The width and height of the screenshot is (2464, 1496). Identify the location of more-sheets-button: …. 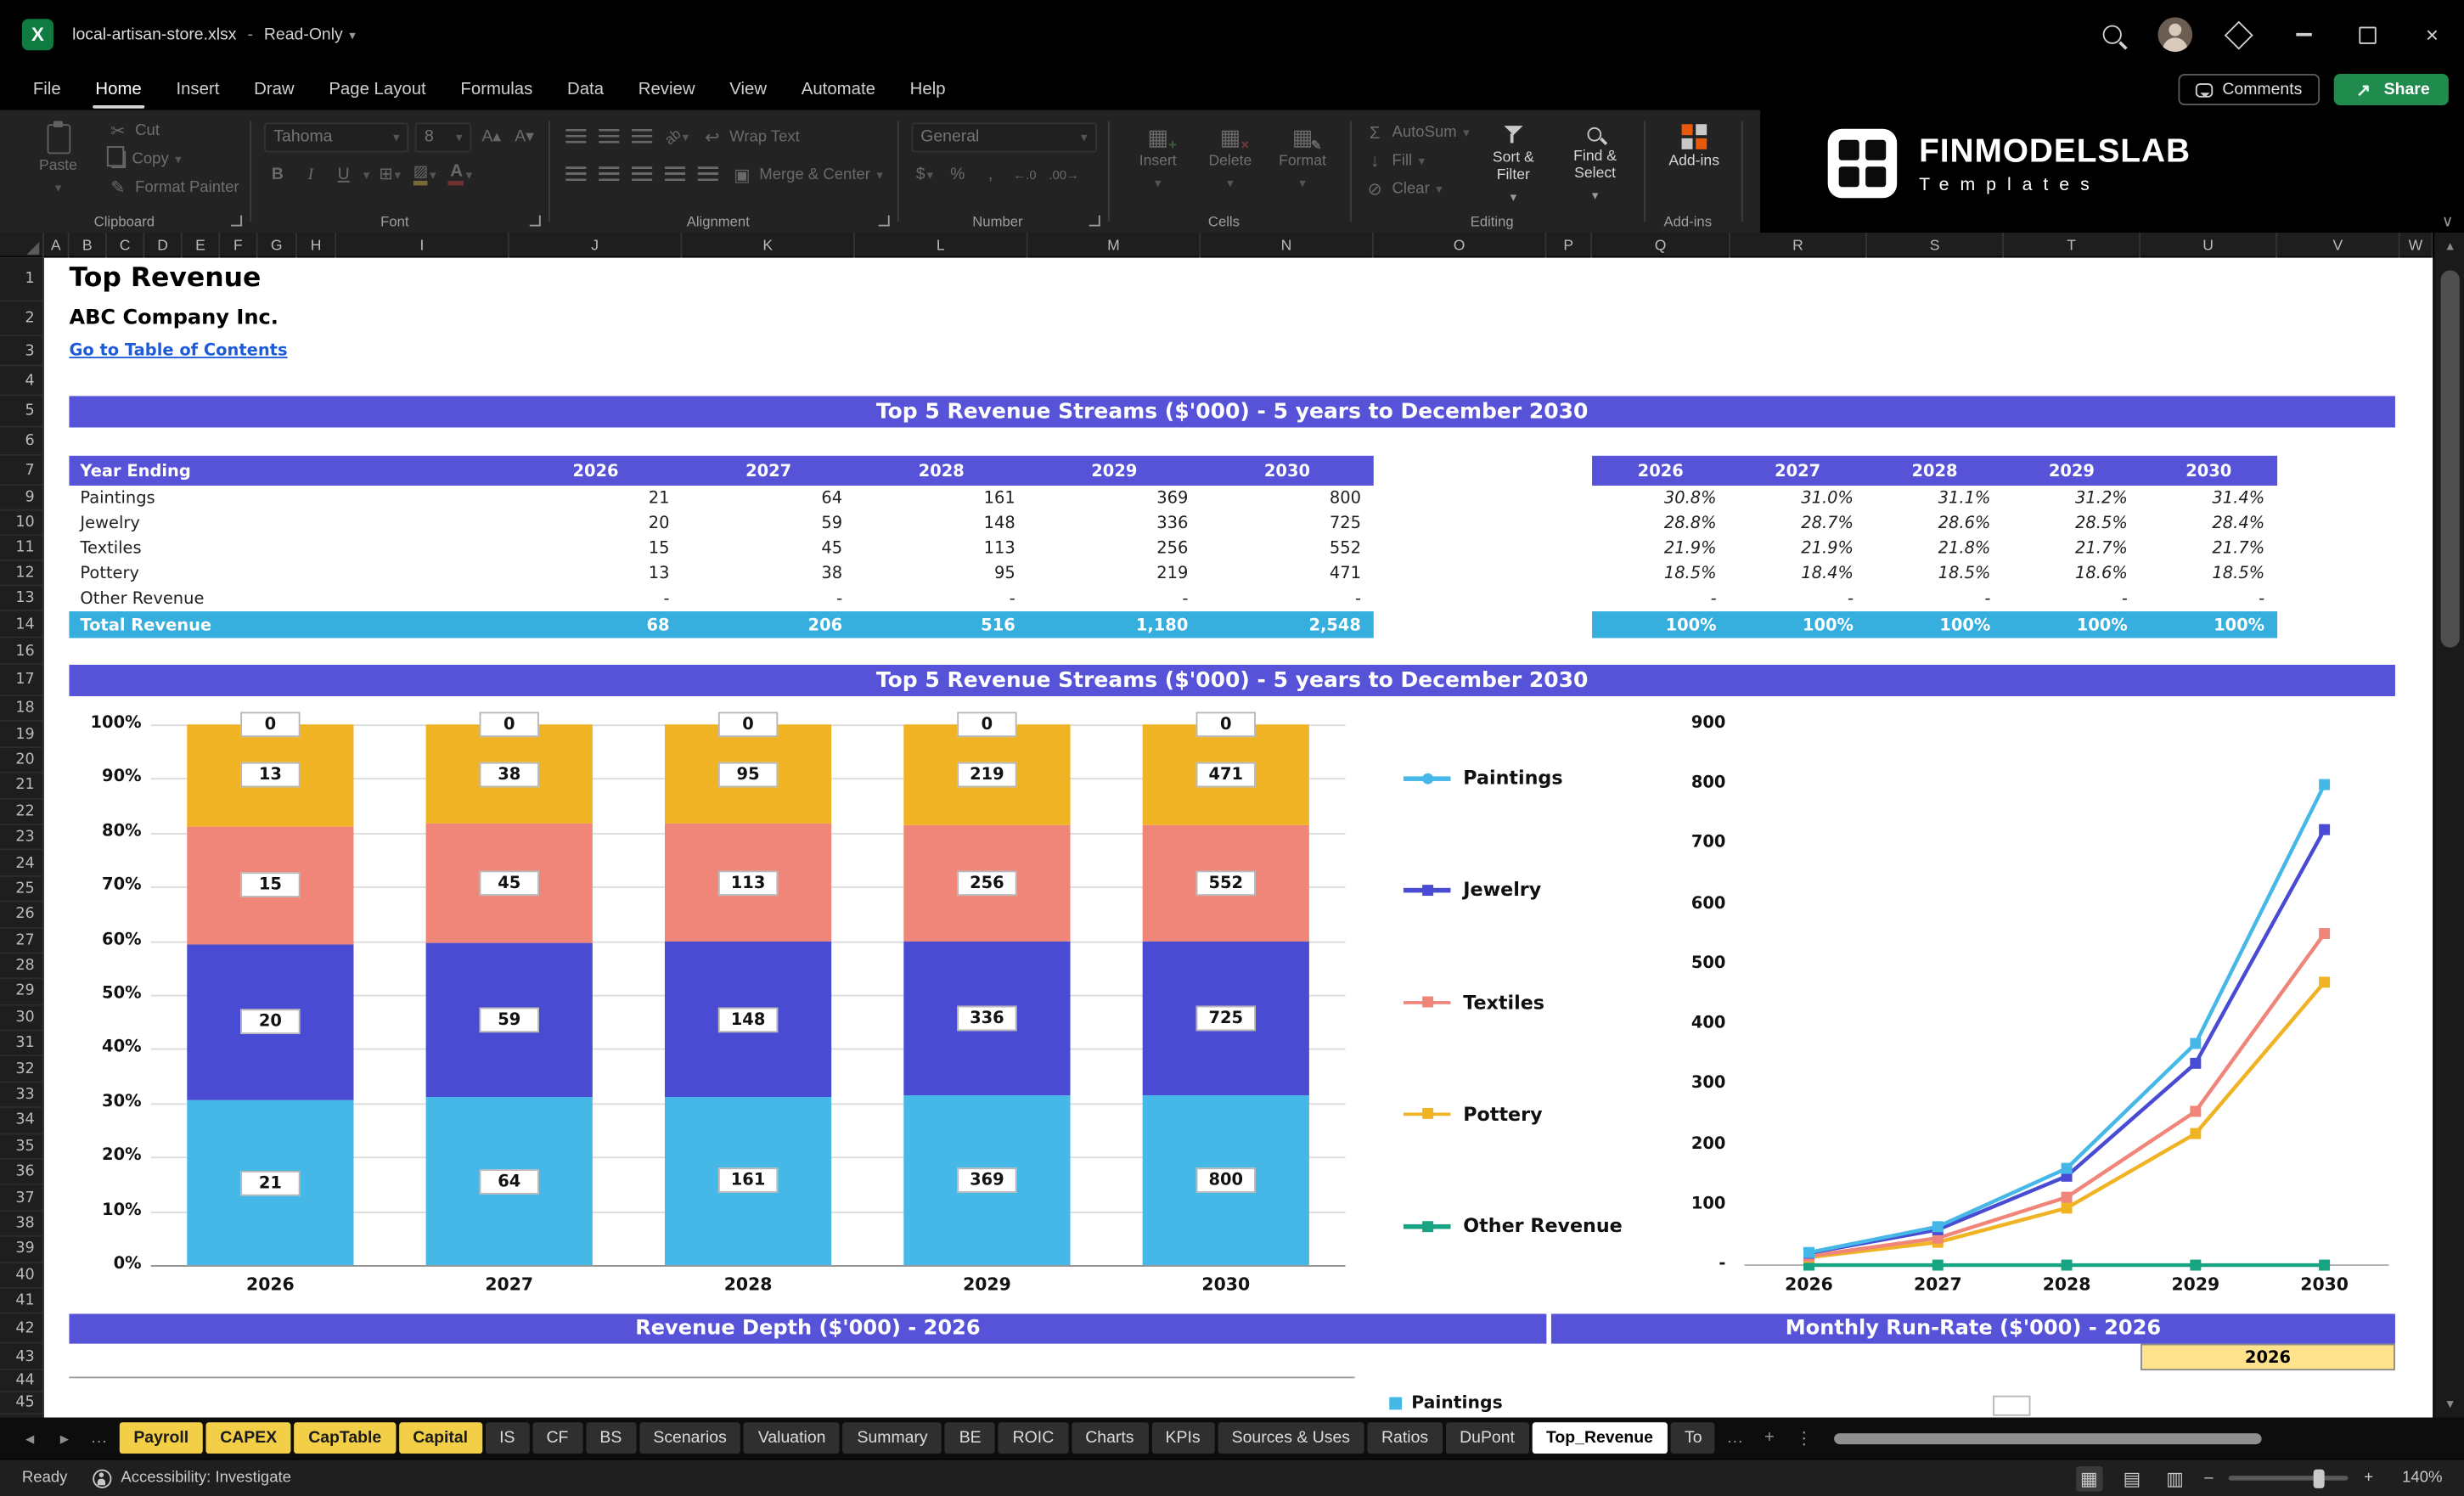
(1735, 1438).